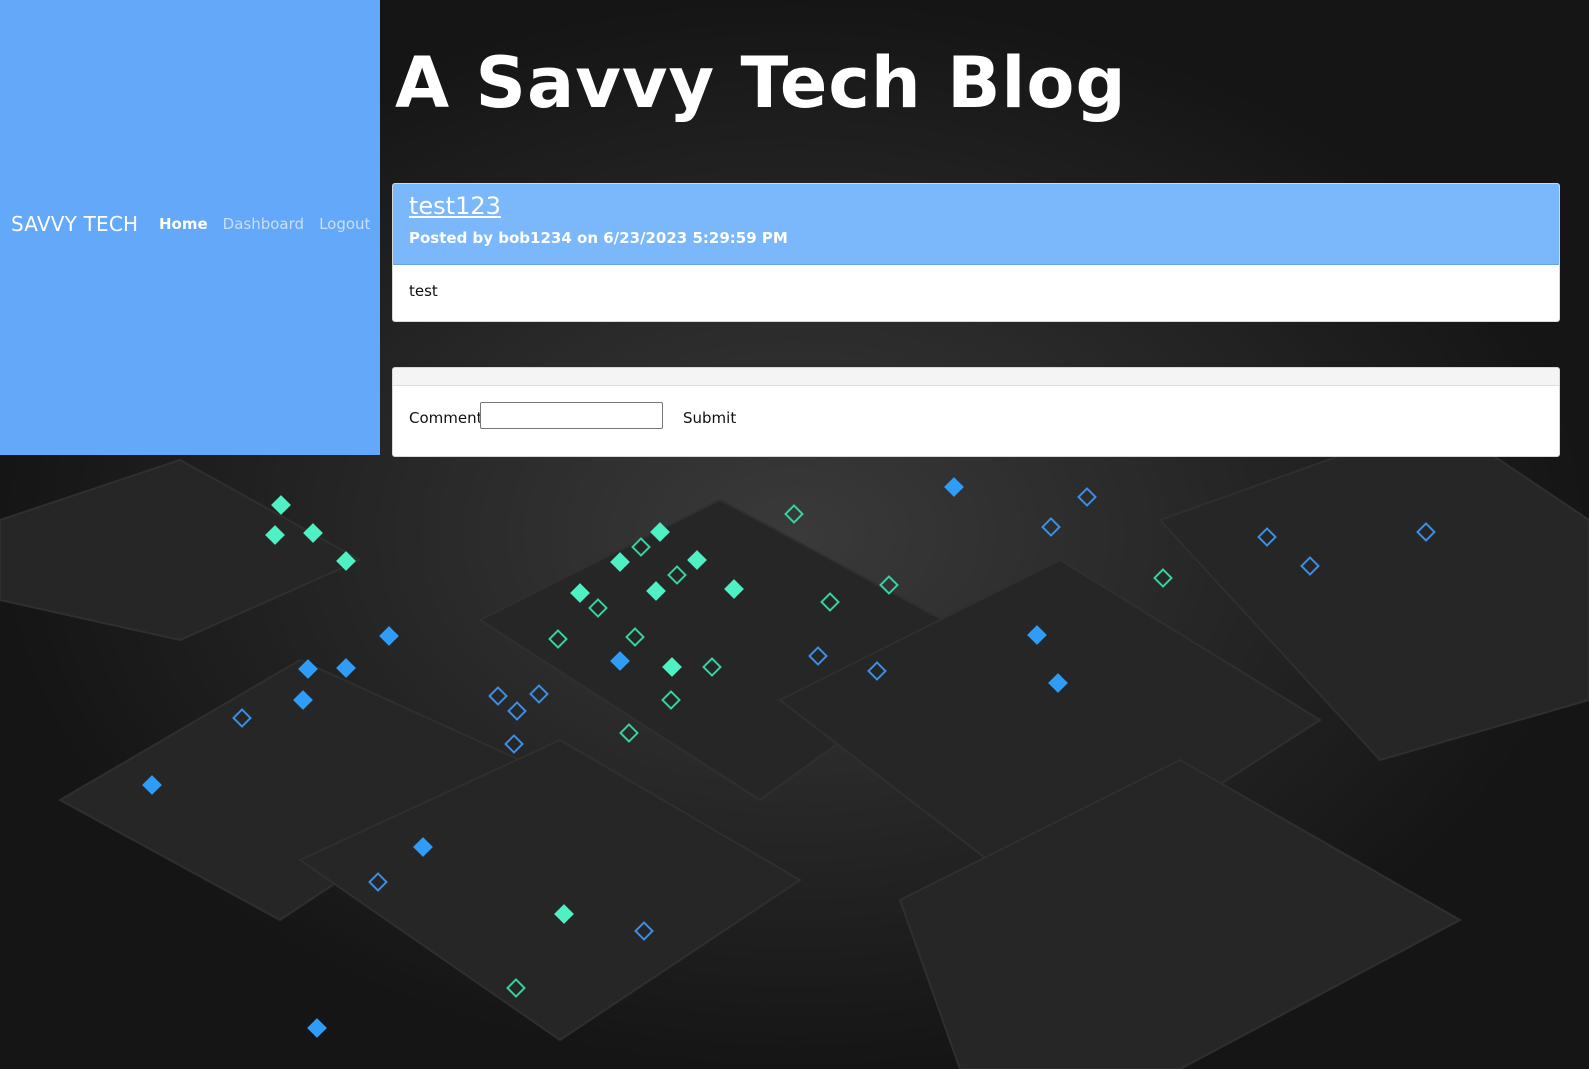 This screenshot has width=1589, height=1069. What do you see at coordinates (709, 418) in the screenshot?
I see `submit-button: Submit` at bounding box center [709, 418].